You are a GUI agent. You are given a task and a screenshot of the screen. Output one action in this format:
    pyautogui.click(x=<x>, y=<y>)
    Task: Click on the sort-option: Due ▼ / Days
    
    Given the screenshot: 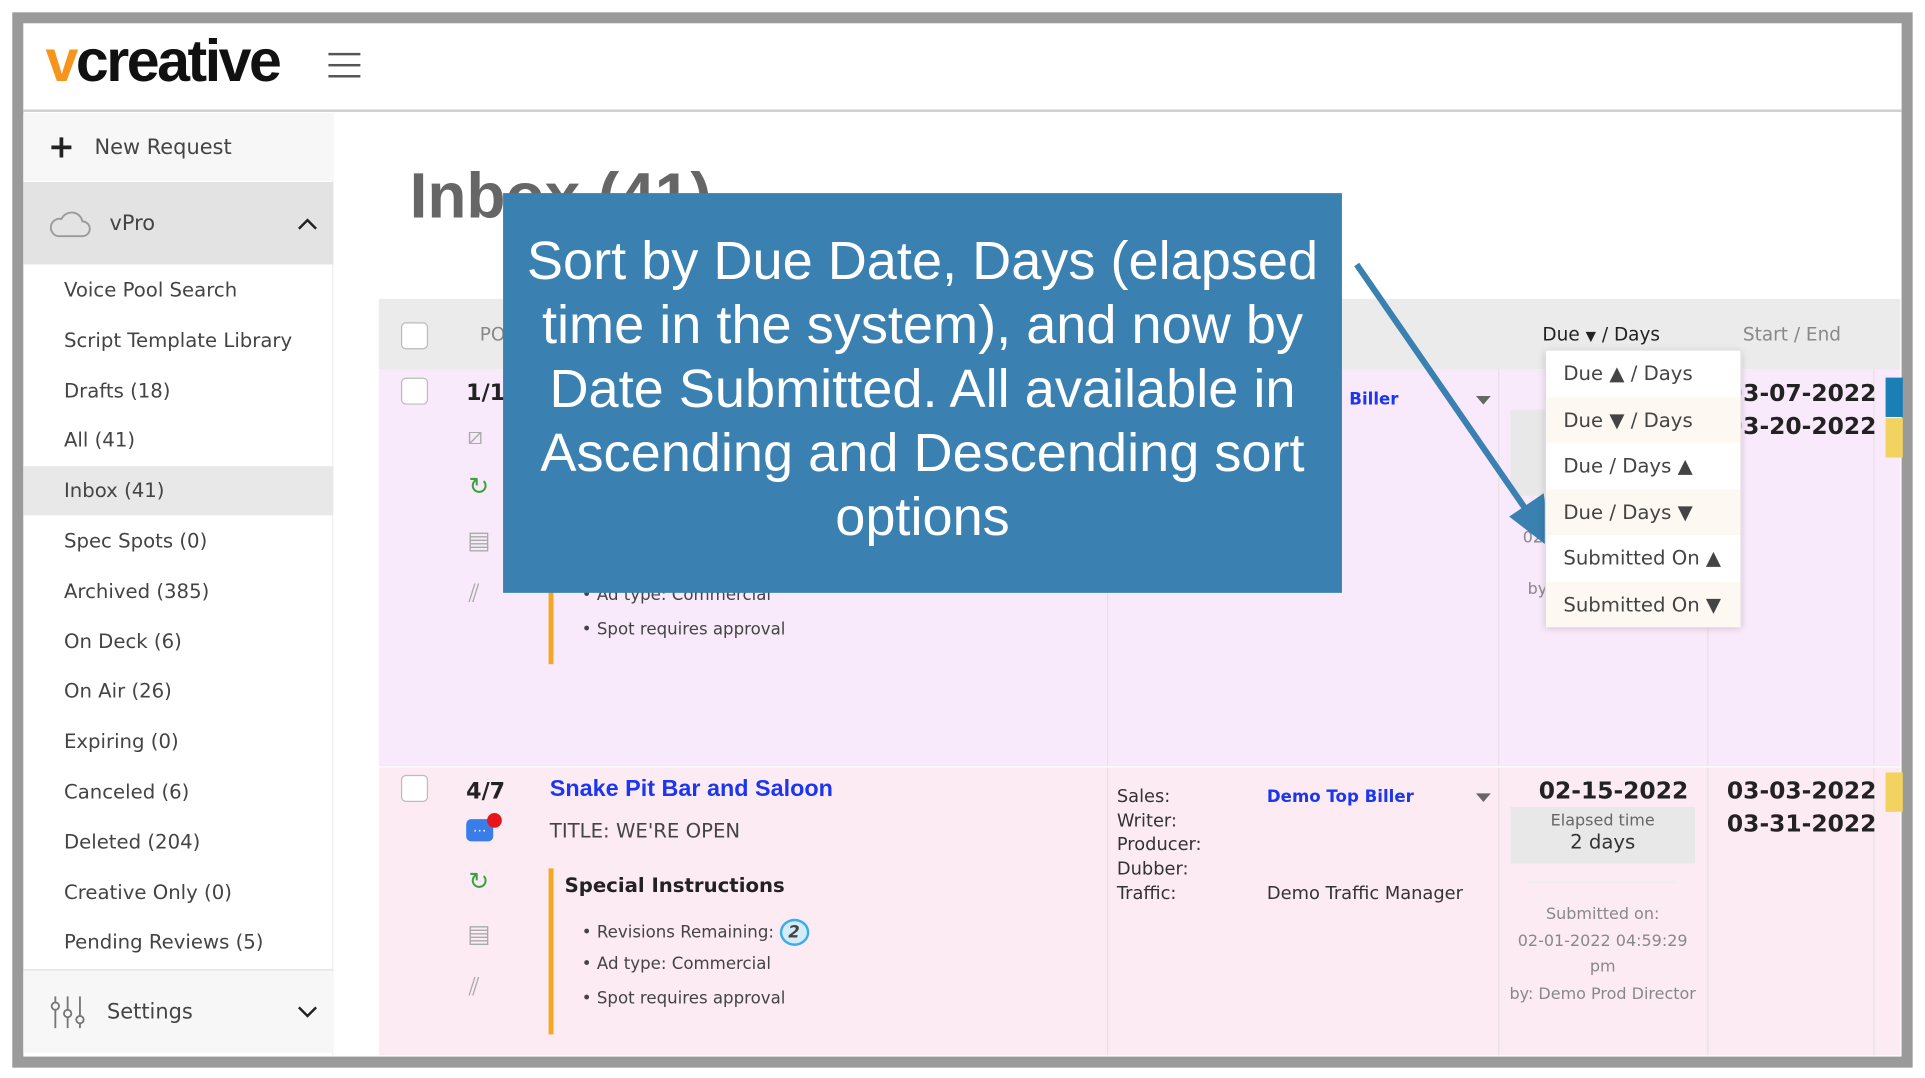 What is the action you would take?
    pyautogui.click(x=1643, y=419)
    